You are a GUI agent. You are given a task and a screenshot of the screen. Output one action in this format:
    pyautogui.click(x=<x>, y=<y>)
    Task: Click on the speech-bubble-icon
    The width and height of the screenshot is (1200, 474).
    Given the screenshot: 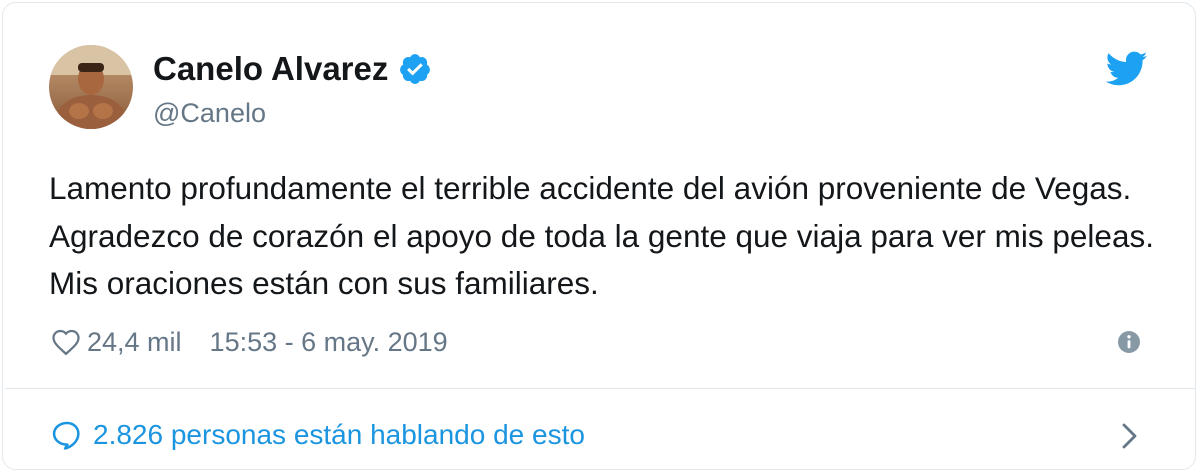 What is the action you would take?
    pyautogui.click(x=67, y=435)
    